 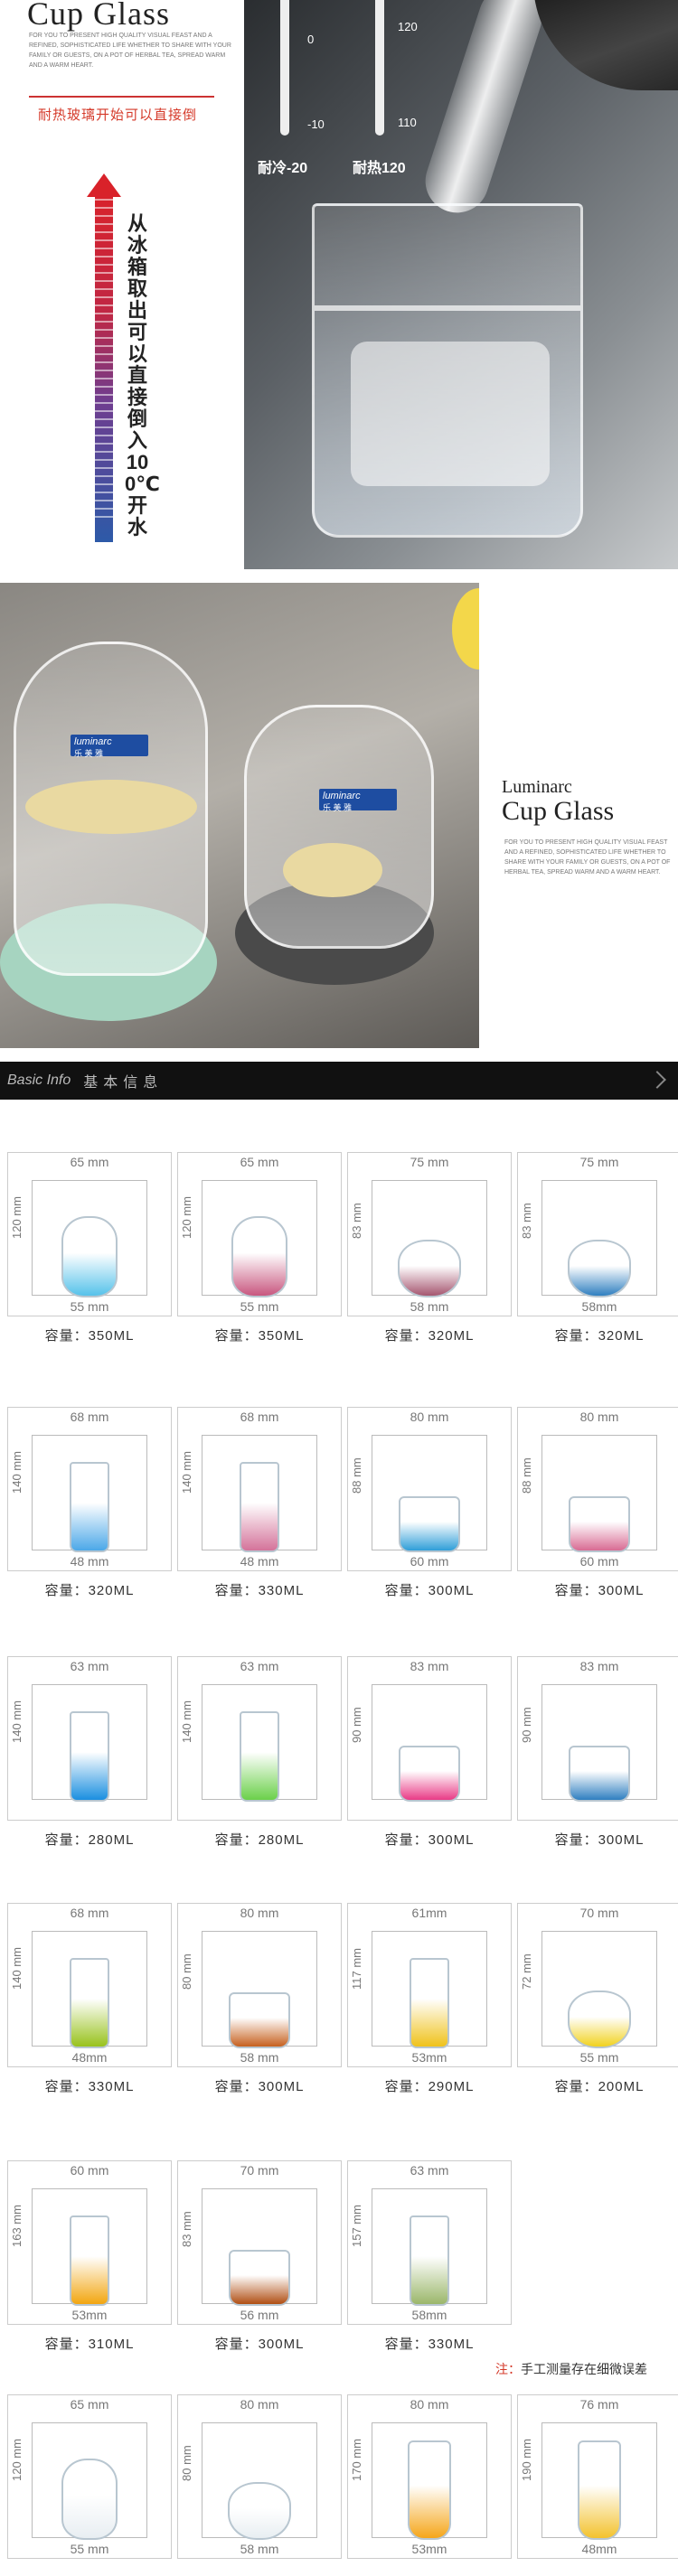 I want to click on section-title-en: Basic Info, so click(x=39, y=1080).